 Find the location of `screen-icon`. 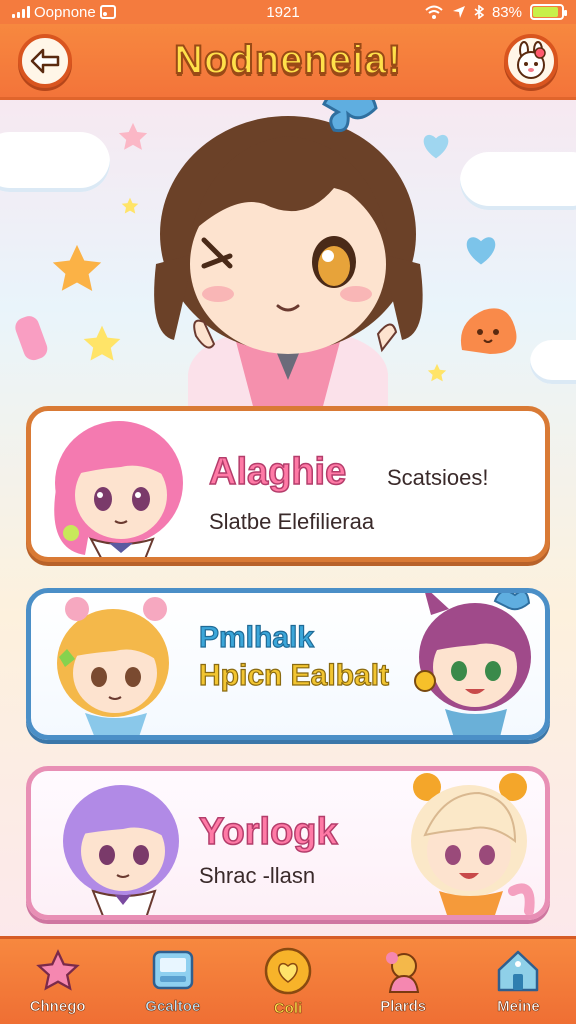

screen-icon is located at coordinates (173, 970).